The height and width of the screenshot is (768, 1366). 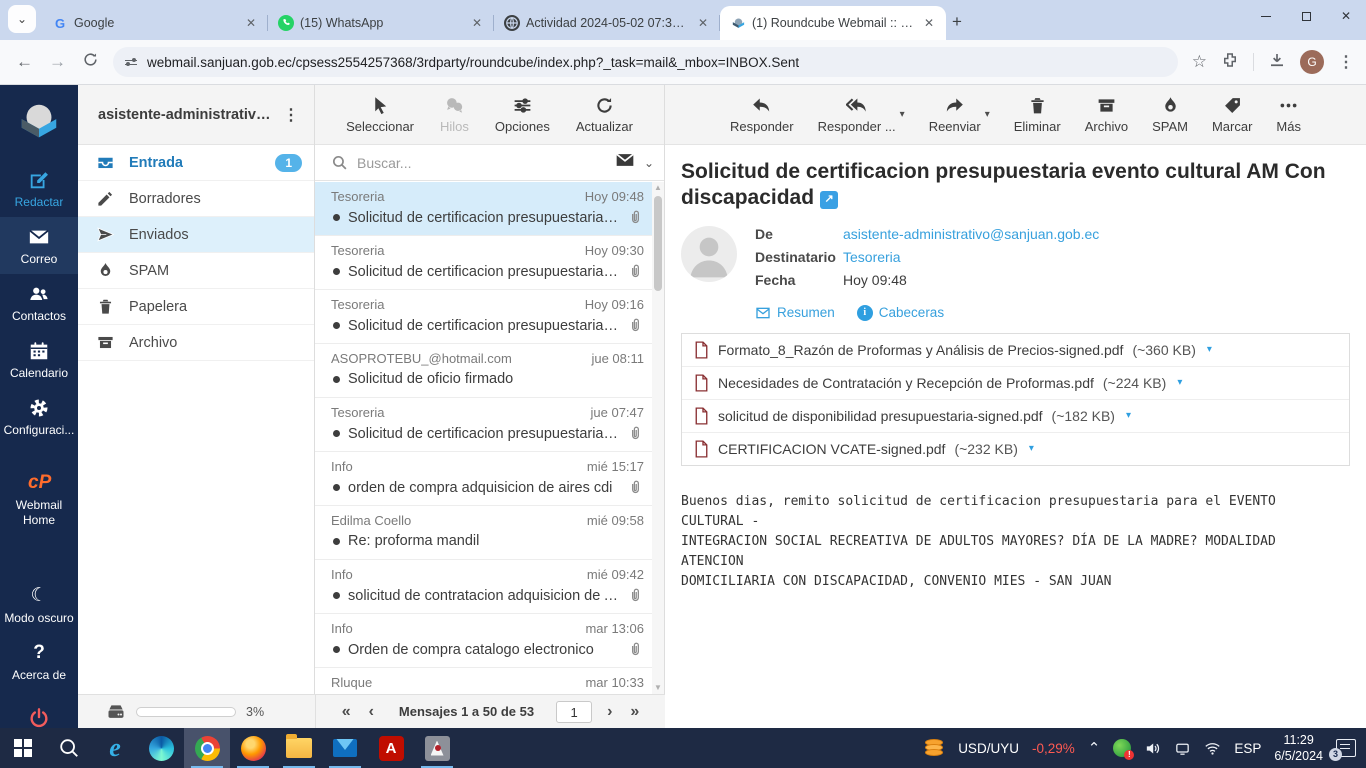 I want to click on scroll-up-icon: ▲, so click(x=658, y=188).